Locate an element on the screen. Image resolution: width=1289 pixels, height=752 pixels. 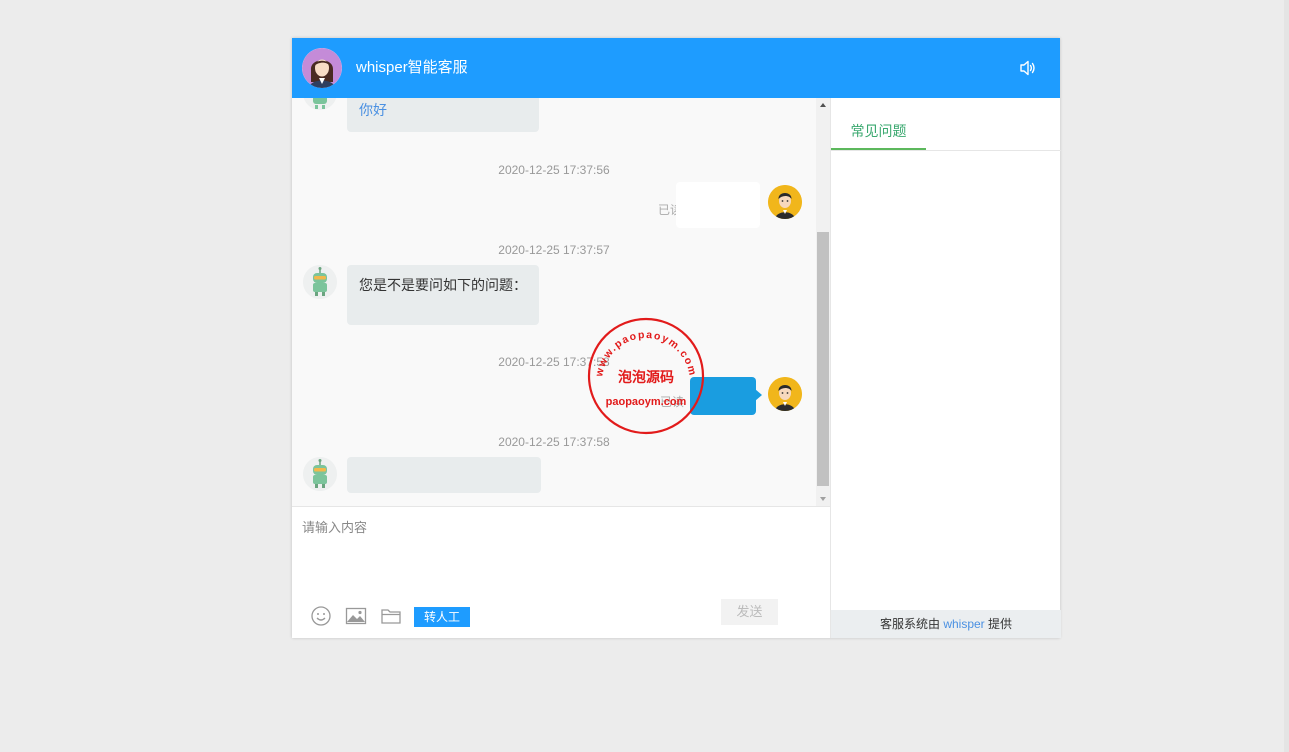
footer-brand-link: whisper is located at coordinates (963, 624).